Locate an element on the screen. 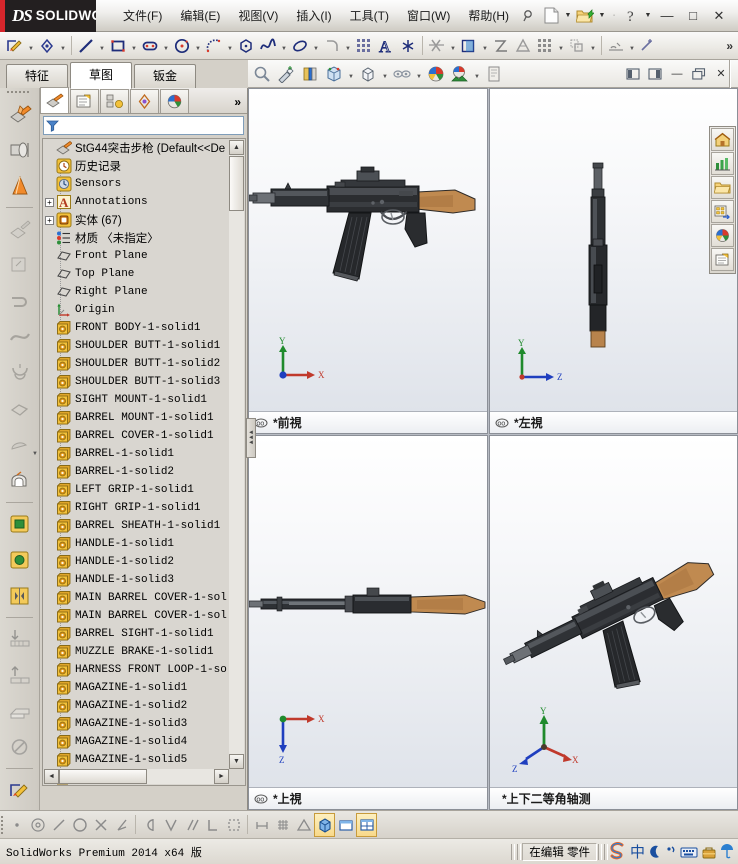 This screenshot has width=738, height=864. viewport-isometric: Y X Z *上下二等角轴测 is located at coordinates (613, 622).